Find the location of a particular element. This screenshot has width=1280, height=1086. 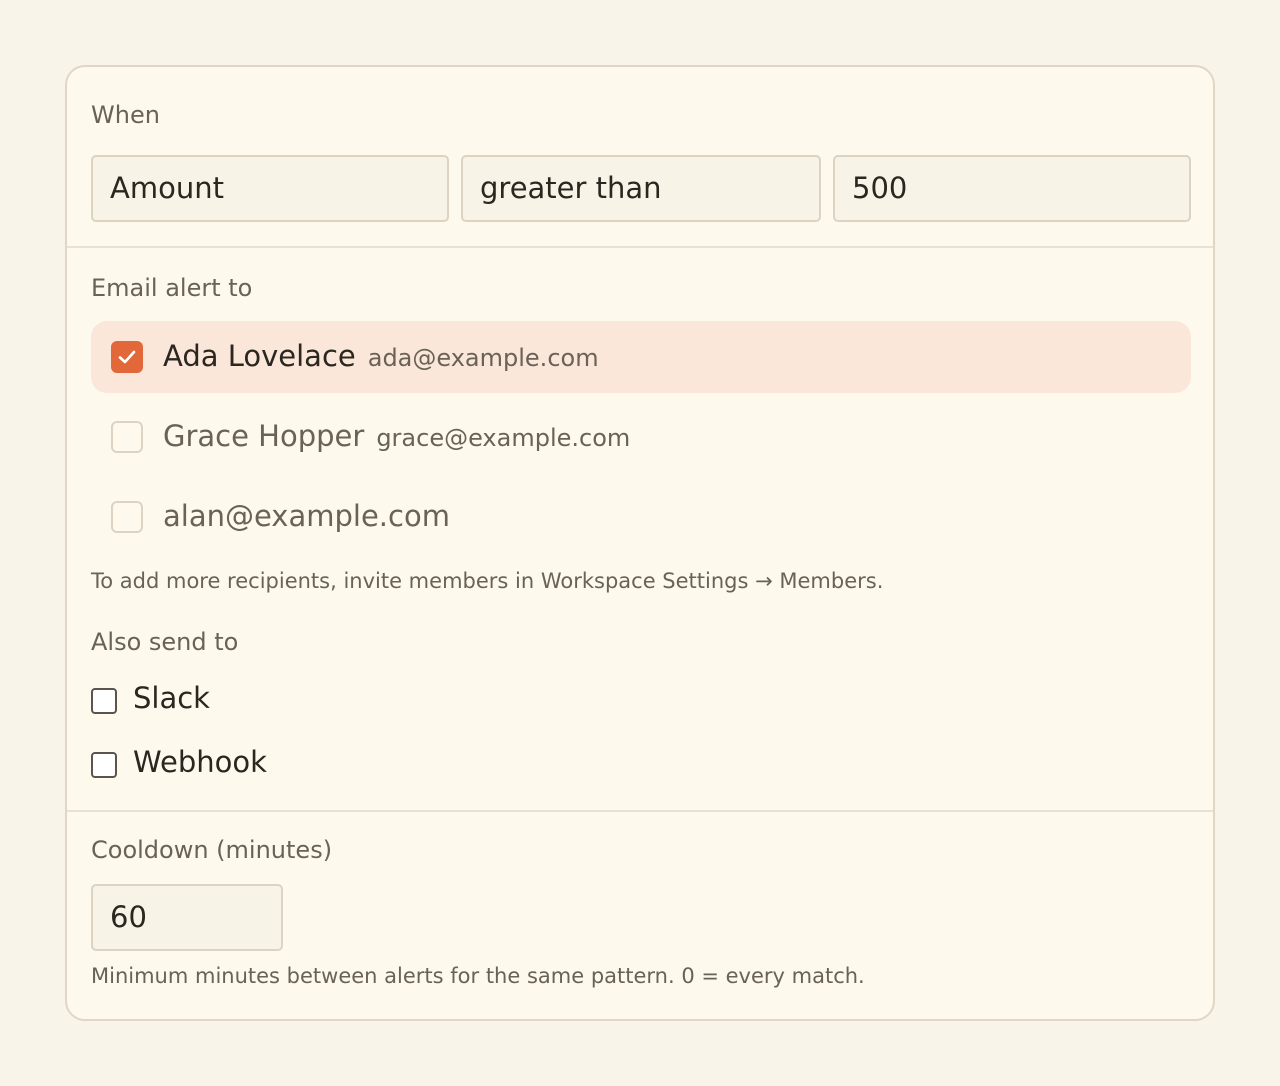

channel-label: Slack is located at coordinates (171, 698).